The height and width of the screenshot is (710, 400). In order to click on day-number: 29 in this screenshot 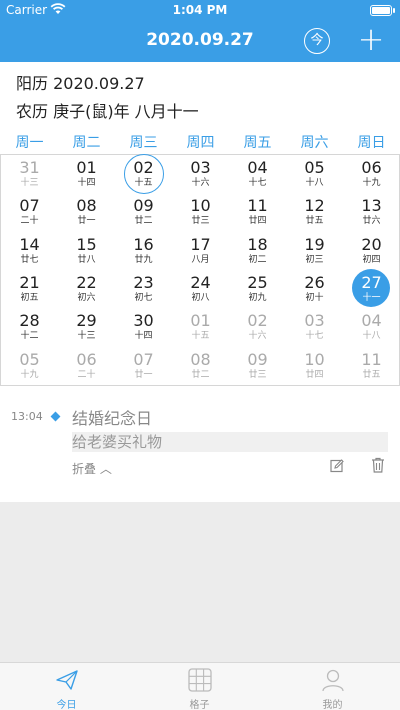, I will do `click(86, 321)`.